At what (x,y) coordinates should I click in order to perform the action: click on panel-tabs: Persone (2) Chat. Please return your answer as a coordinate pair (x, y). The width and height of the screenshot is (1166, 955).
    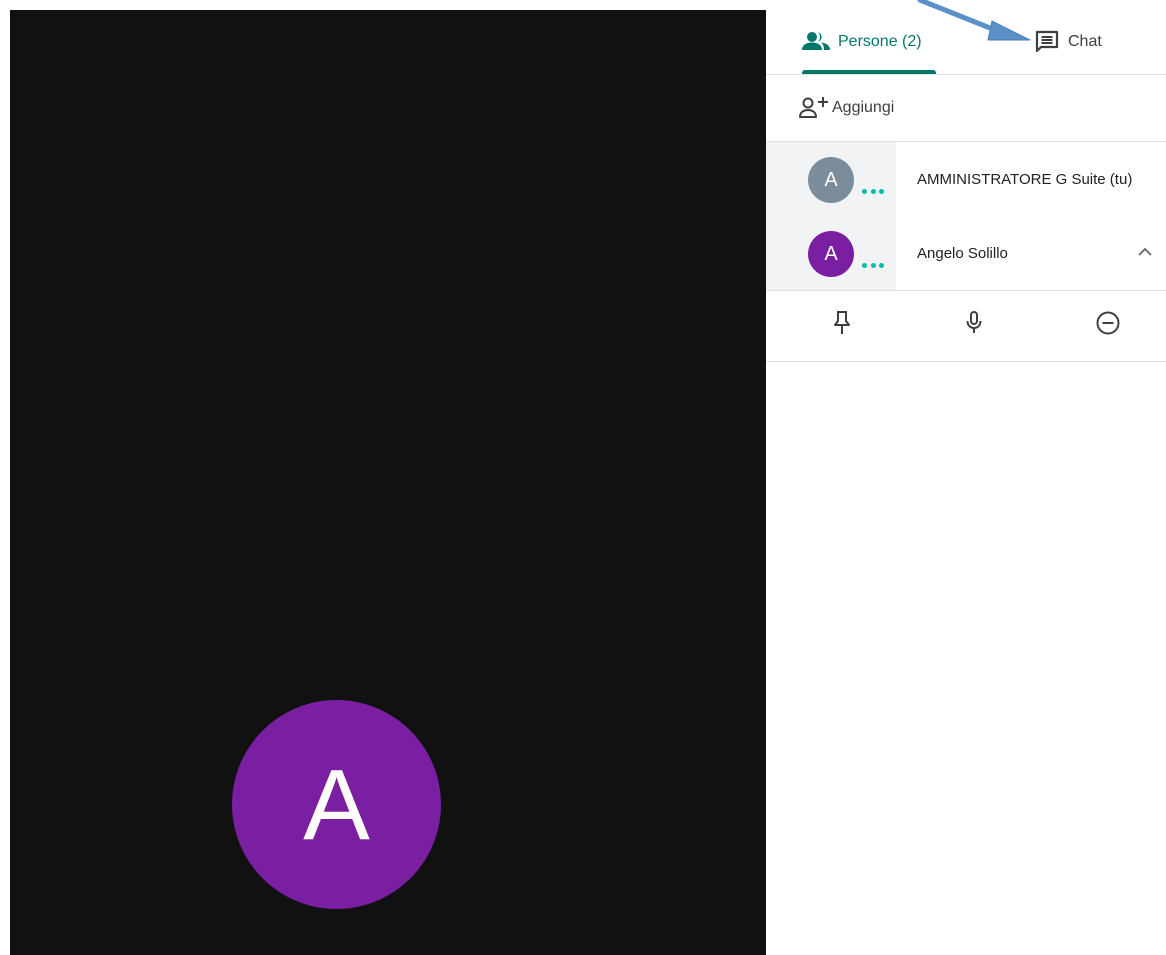
    Looking at the image, I should click on (966, 37).